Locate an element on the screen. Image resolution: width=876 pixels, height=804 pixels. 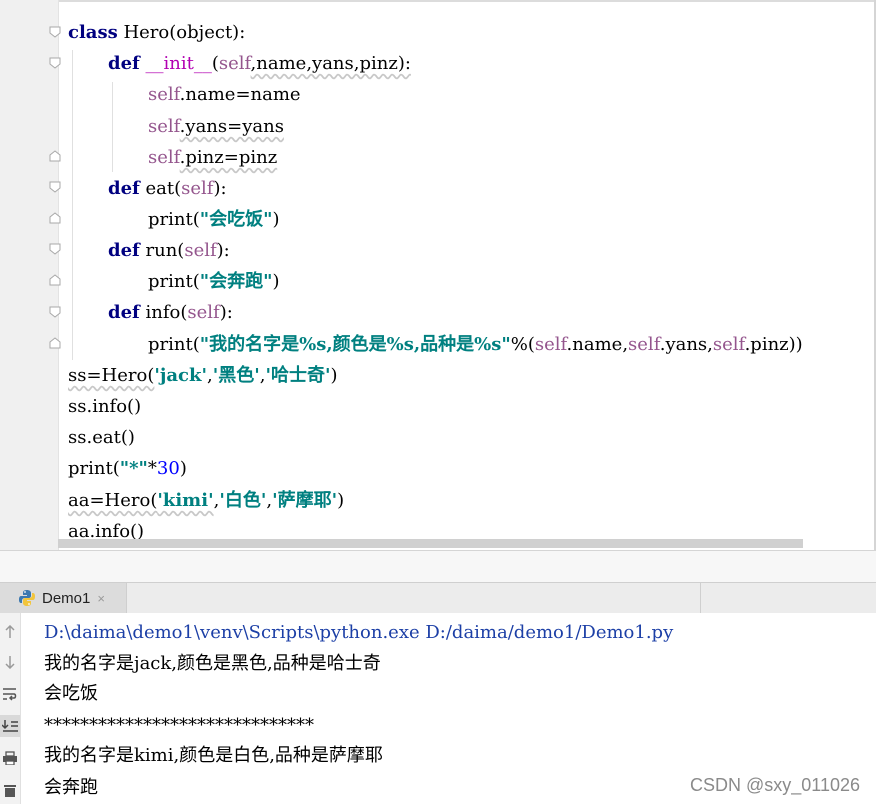
code-token: "会奔跑" is located at coordinates (236, 281).